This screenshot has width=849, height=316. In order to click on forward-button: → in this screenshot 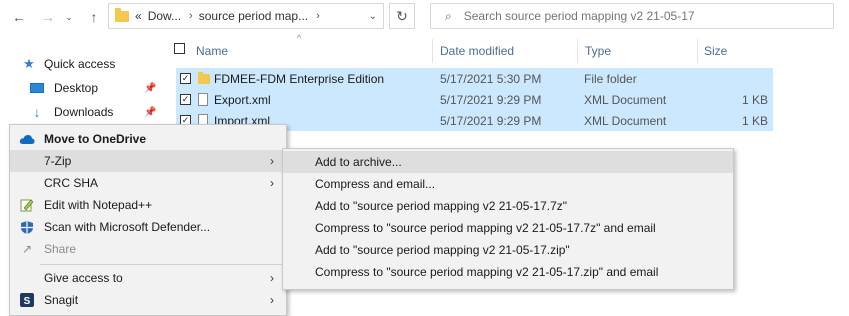, I will do `click(48, 17)`.